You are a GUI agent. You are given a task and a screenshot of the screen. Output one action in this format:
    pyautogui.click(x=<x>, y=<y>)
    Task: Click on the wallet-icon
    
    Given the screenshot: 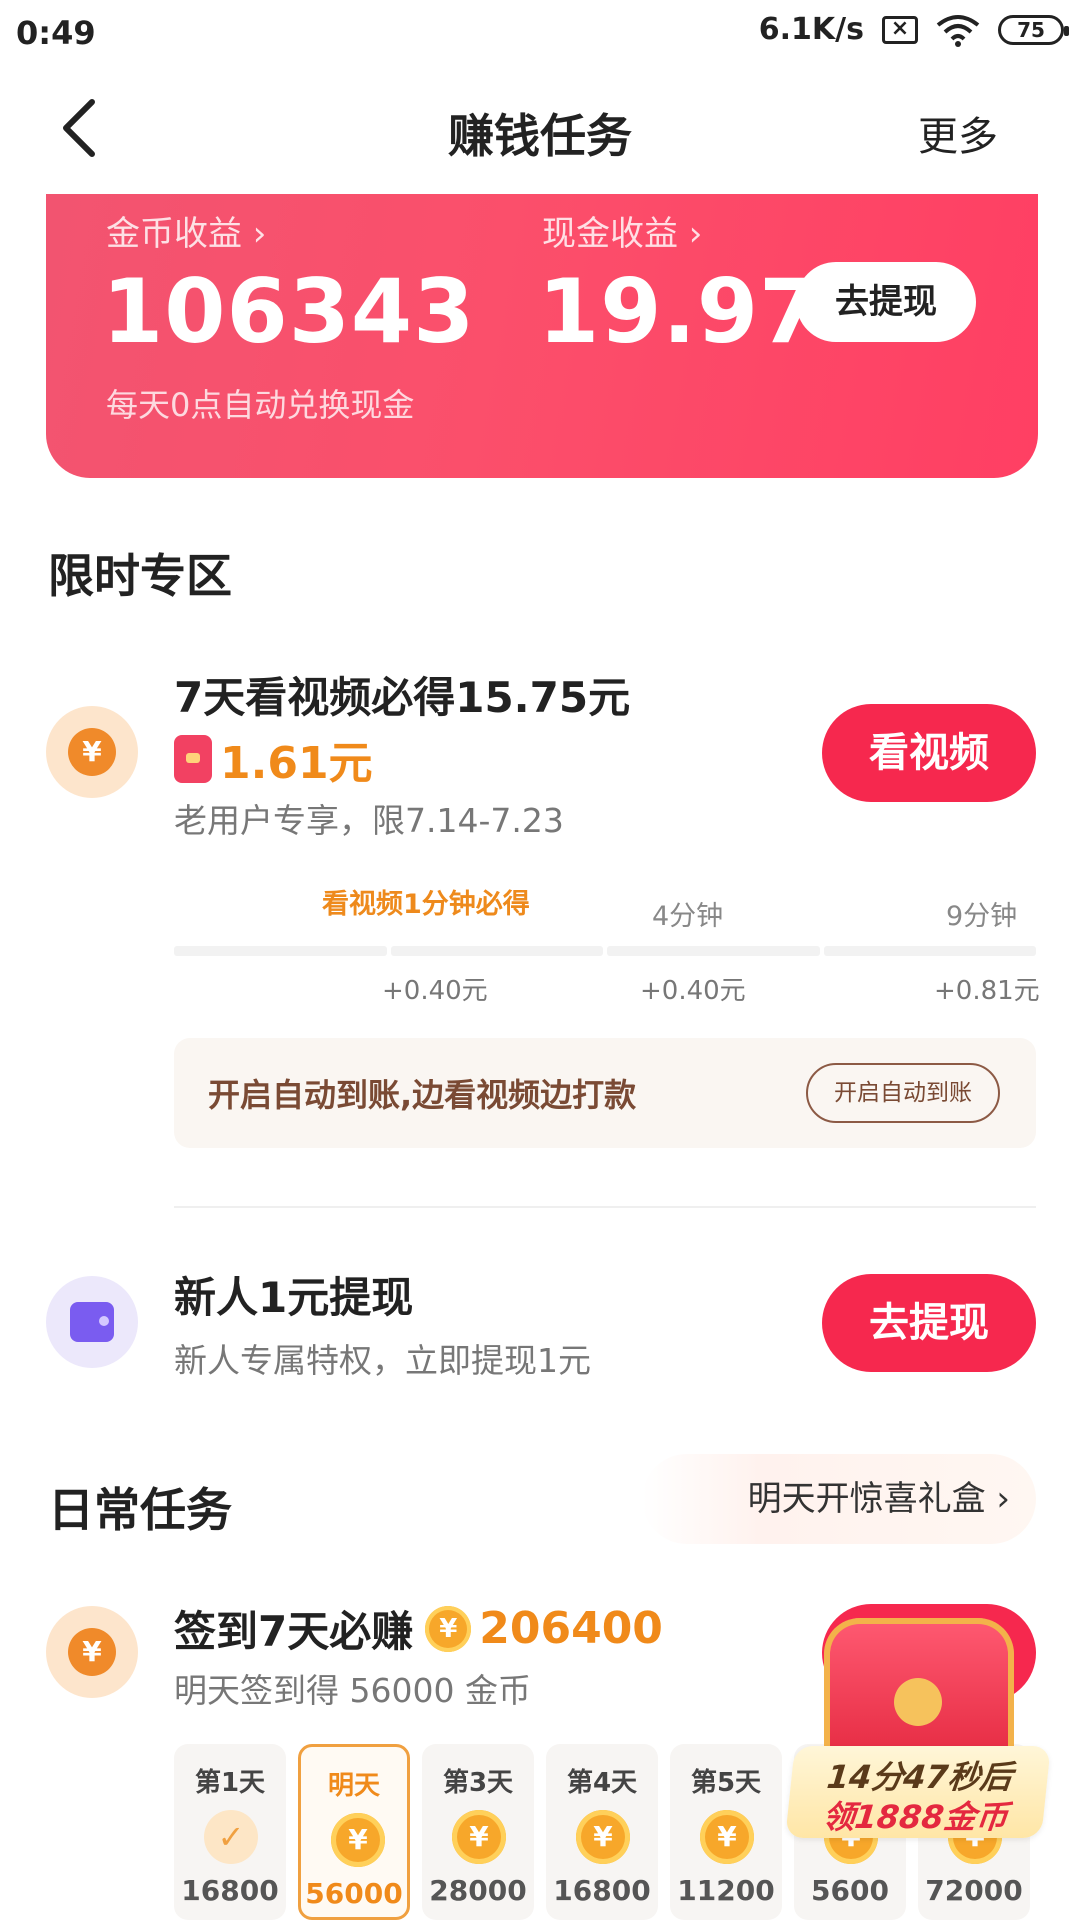 What is the action you would take?
    pyautogui.click(x=92, y=1322)
    